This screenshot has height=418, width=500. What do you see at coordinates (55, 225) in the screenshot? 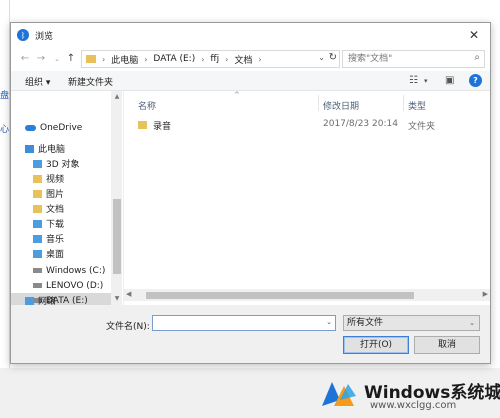
I see `sidebar-item-label: 下载` at bounding box center [55, 225].